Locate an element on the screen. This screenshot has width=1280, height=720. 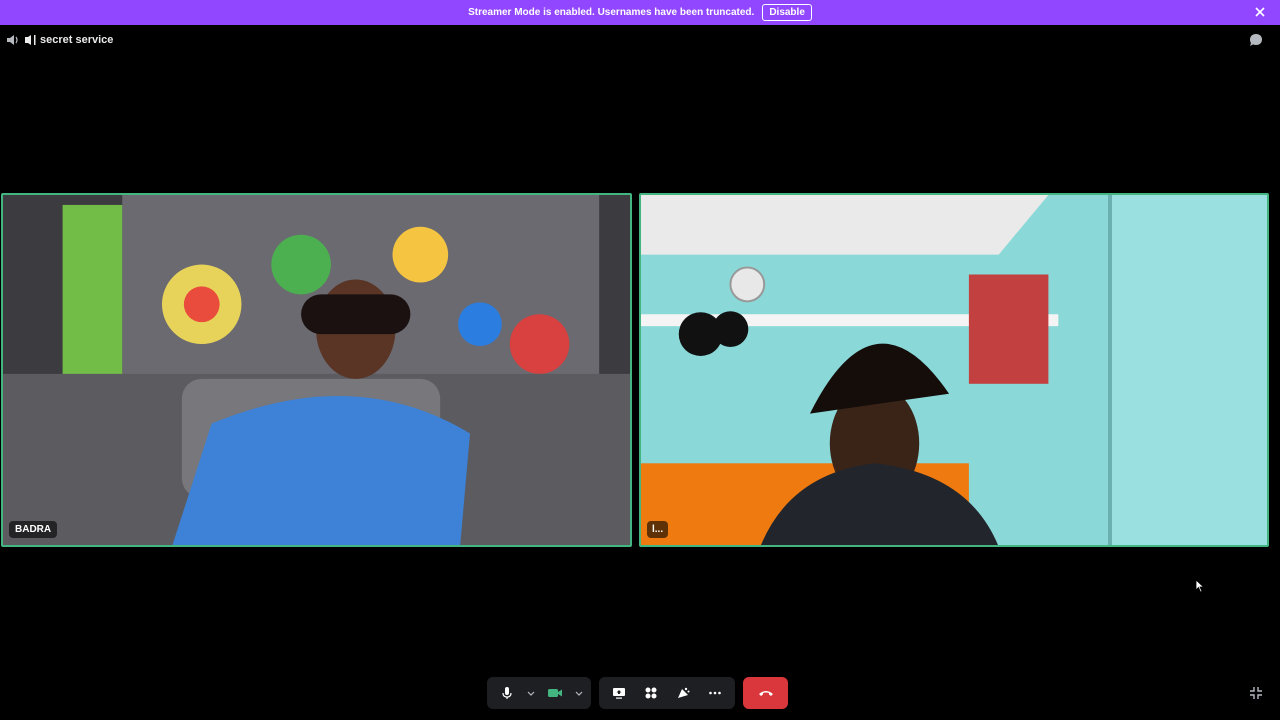
soundboard-icon is located at coordinates (684, 692).